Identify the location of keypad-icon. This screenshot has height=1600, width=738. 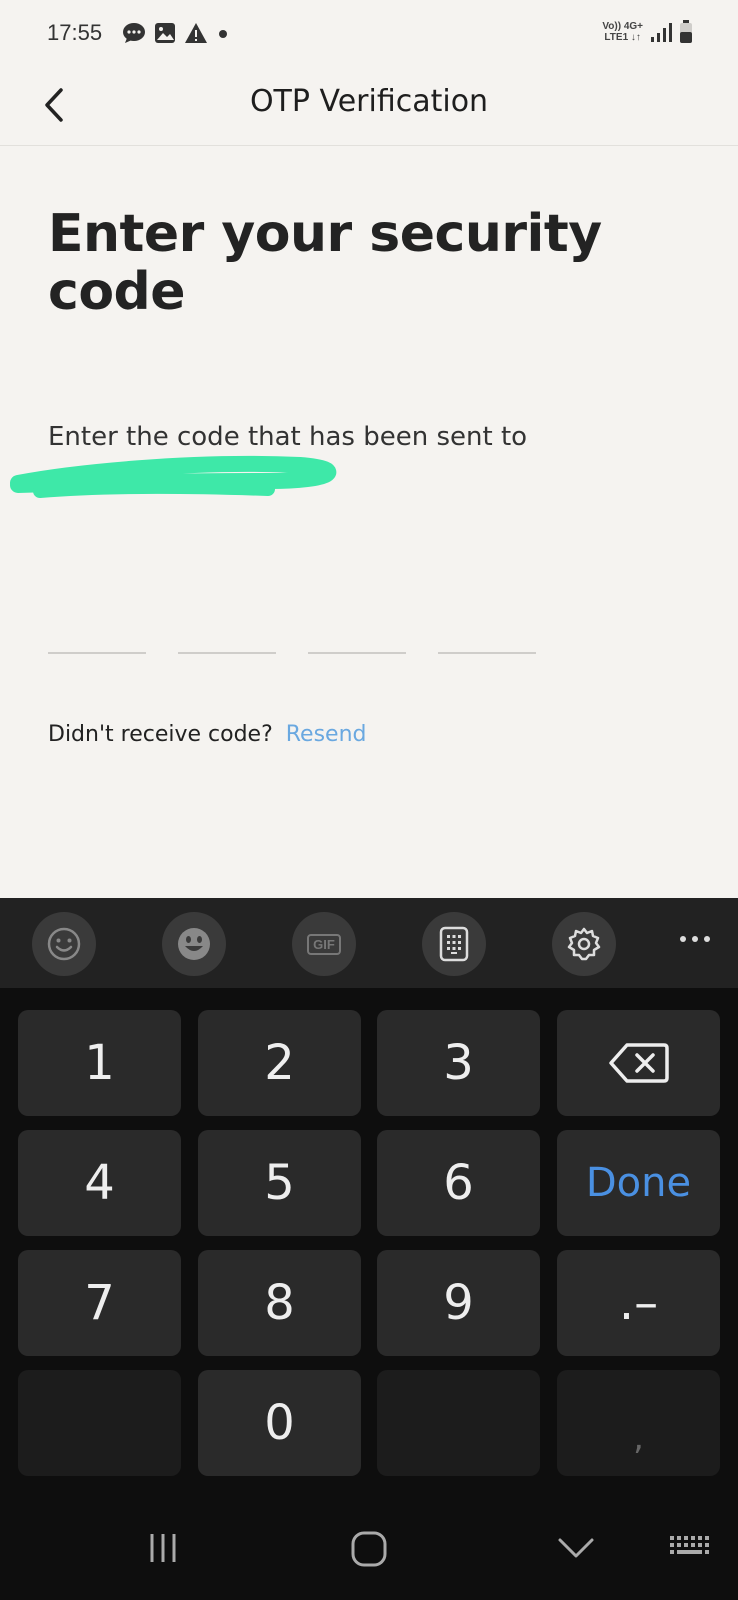
(454, 944).